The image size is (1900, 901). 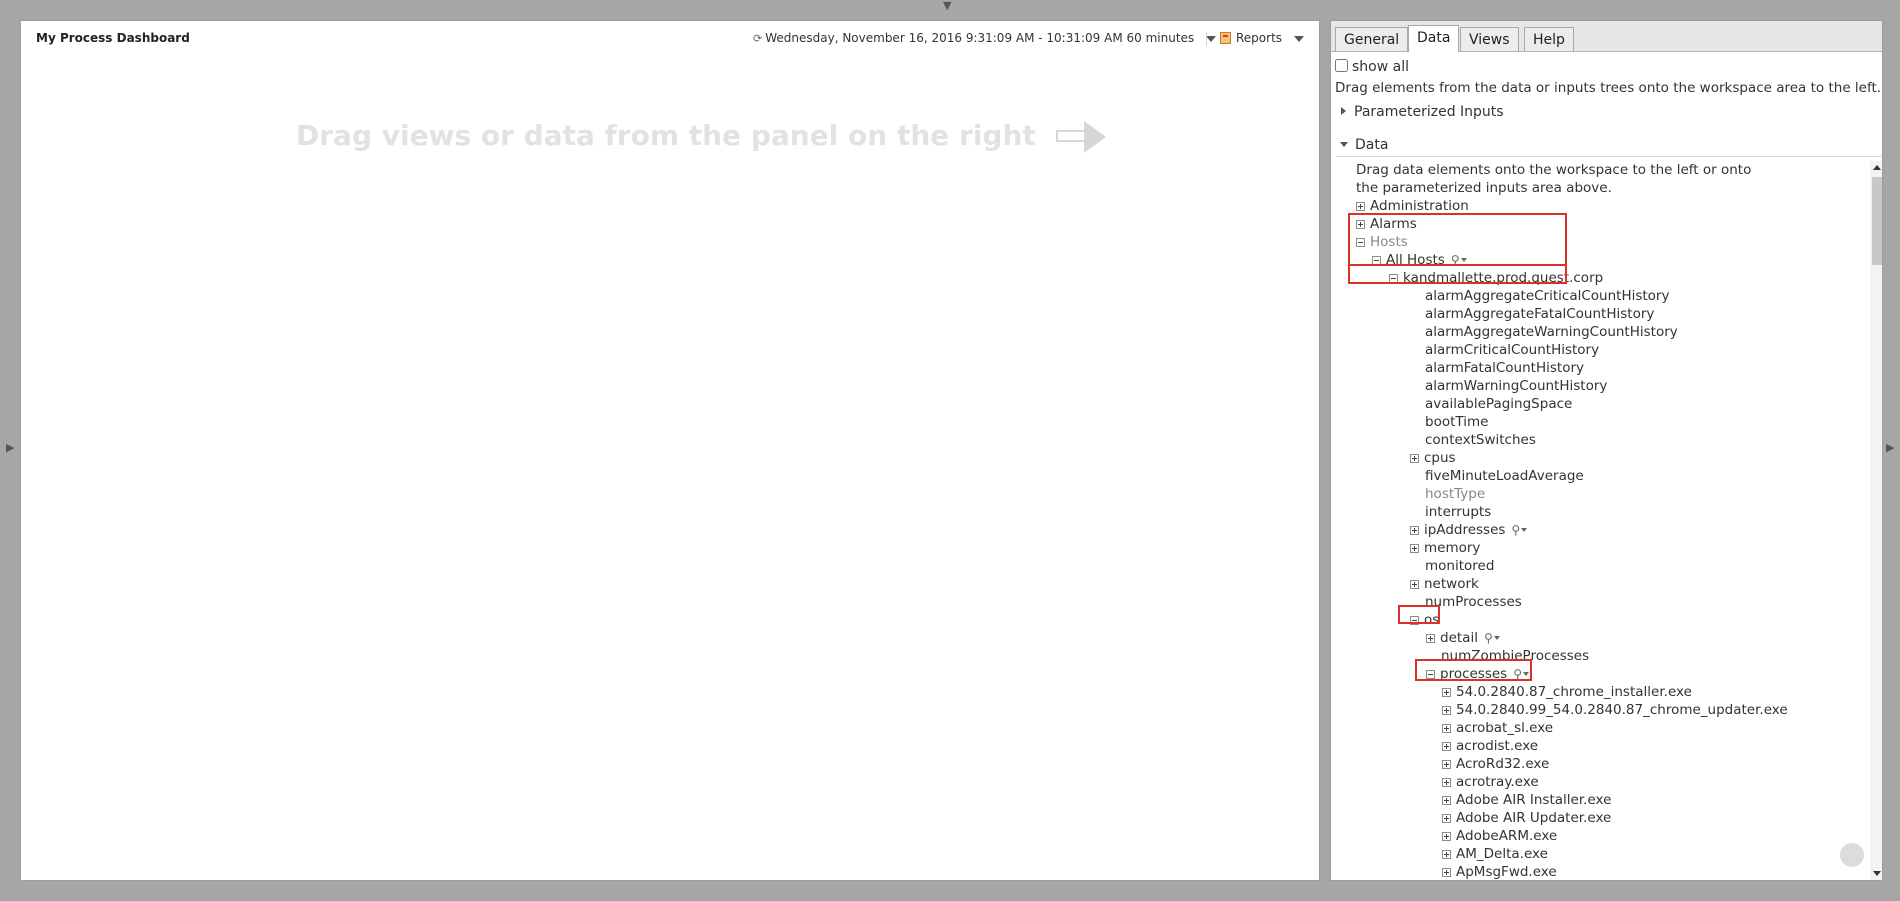 I want to click on tree-node-ipaddresses: ipAddresses ⚲, so click(x=1469, y=530).